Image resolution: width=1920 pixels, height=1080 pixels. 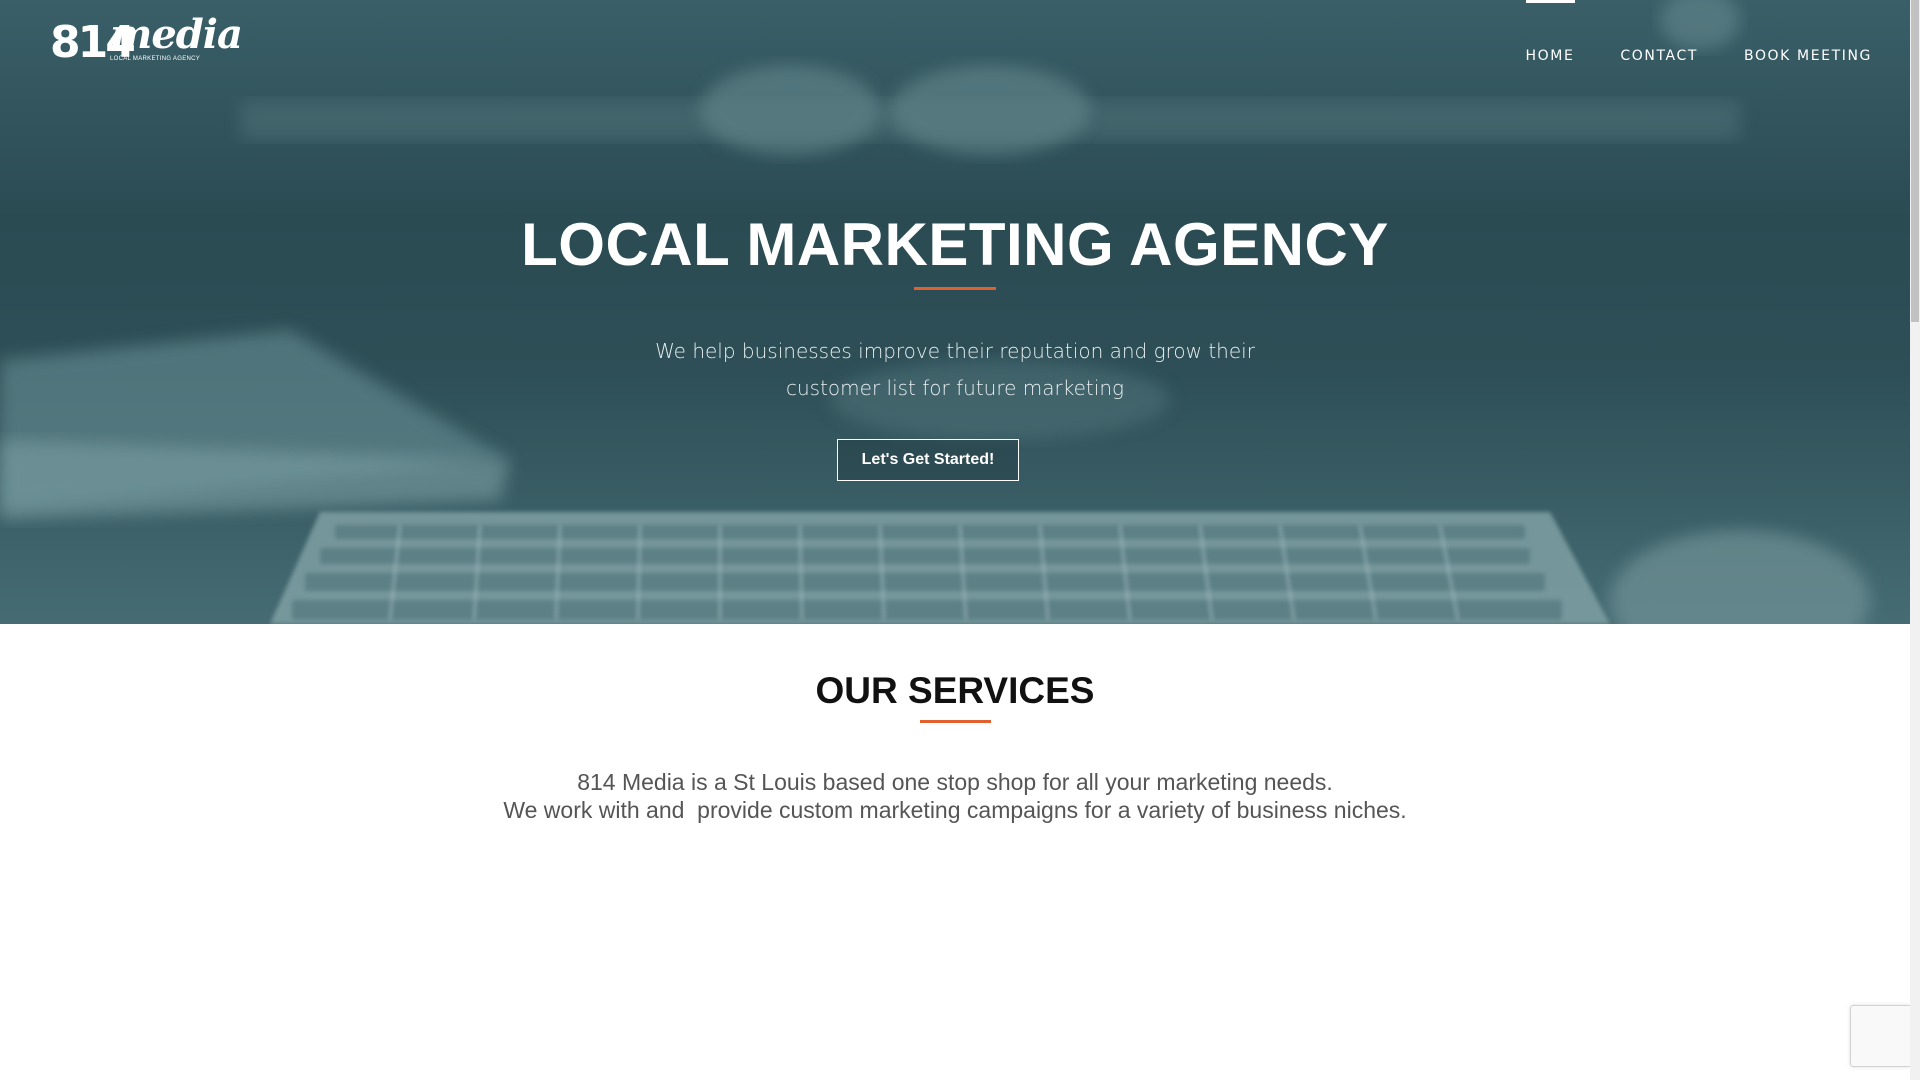 I want to click on nav-item-contact: CONTACT, so click(x=1659, y=35).